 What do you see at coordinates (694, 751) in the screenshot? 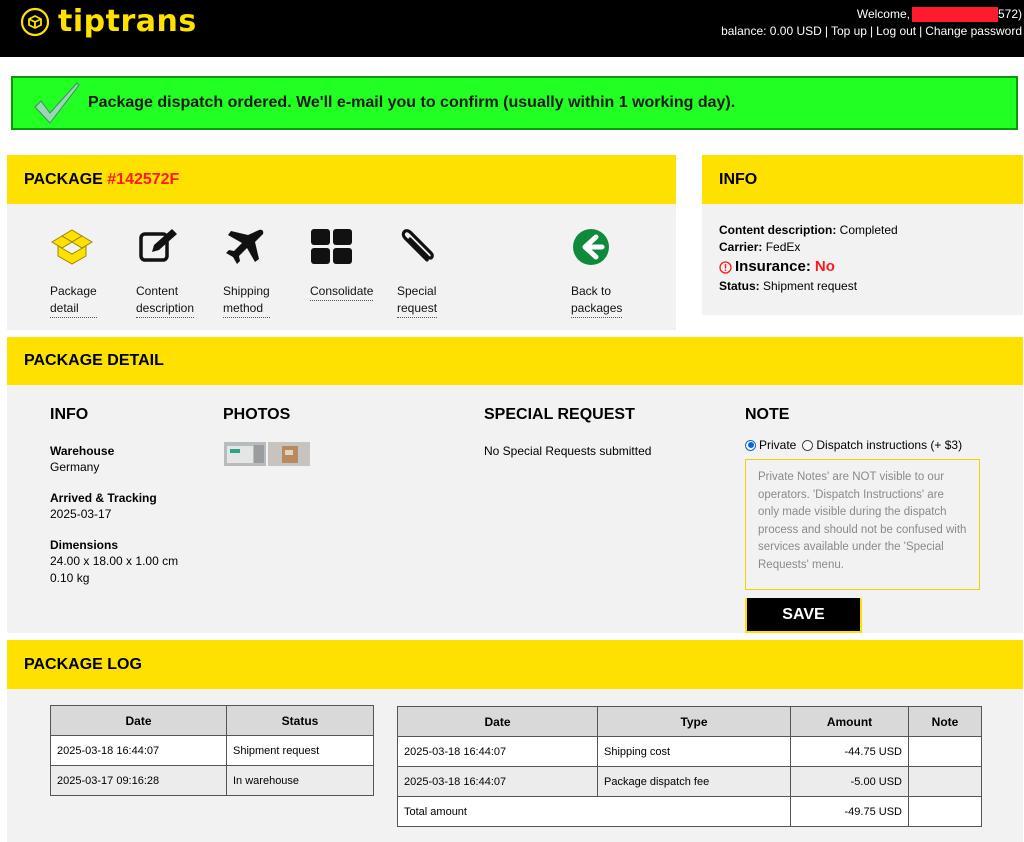
I see `payment-type-cell: Shipping cost` at bounding box center [694, 751].